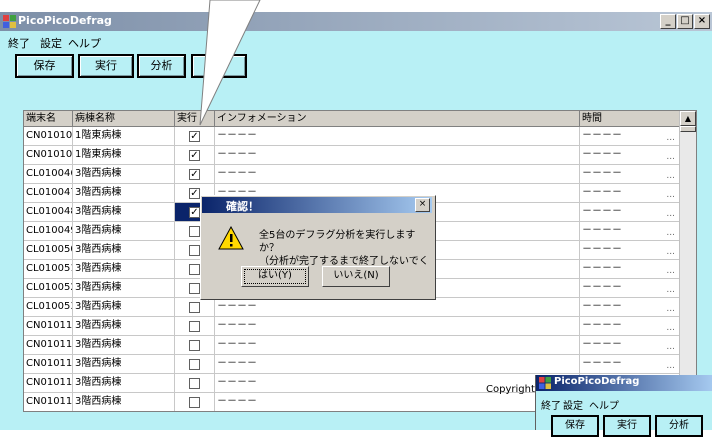  What do you see at coordinates (48, 136) in the screenshot?
I see `cell-terminal-name: CN010104` at bounding box center [48, 136].